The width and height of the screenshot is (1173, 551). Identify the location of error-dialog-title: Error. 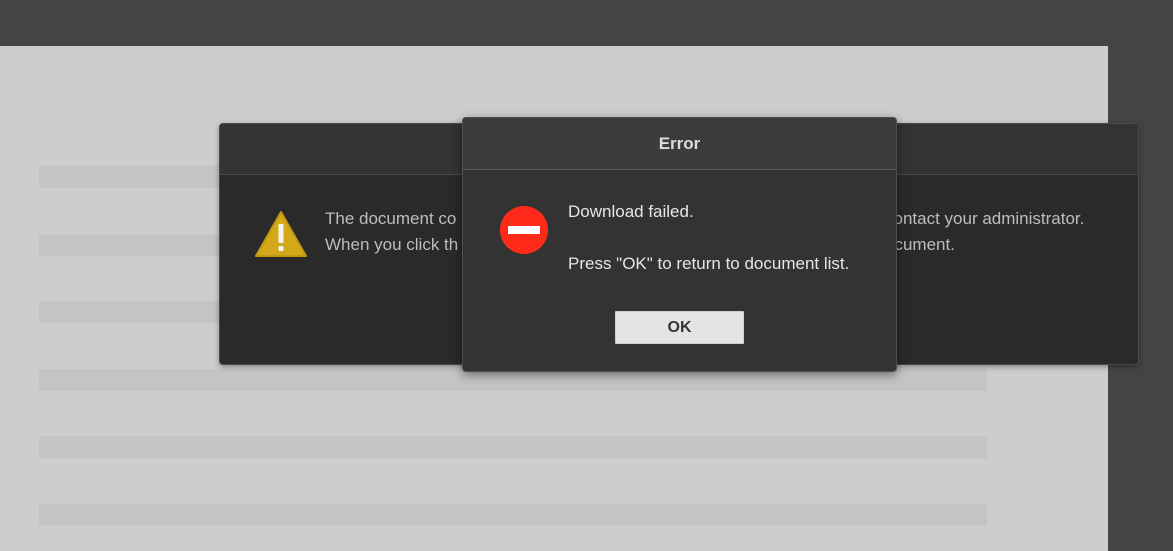
(679, 143).